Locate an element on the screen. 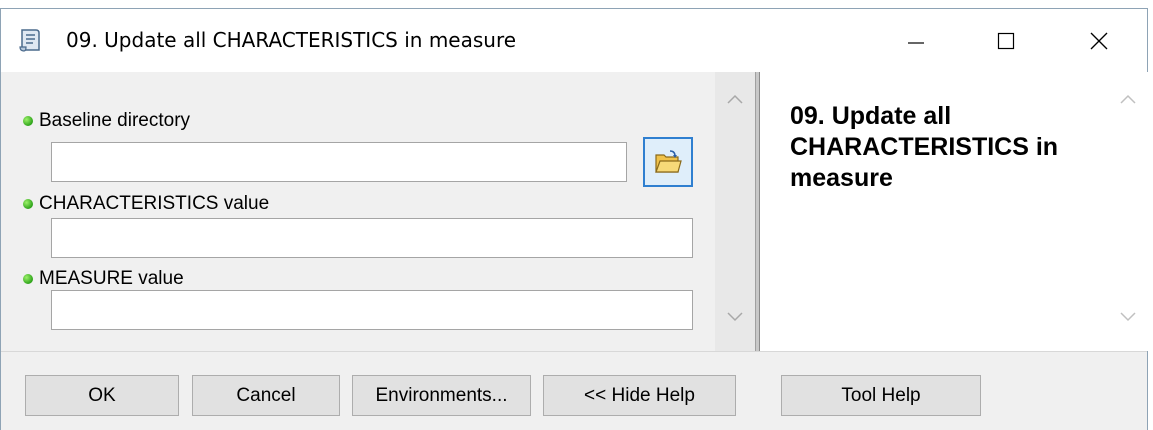 Image resolution: width=1153 pixels, height=430 pixels. measure-value-label: MEASURE value is located at coordinates (103, 279).